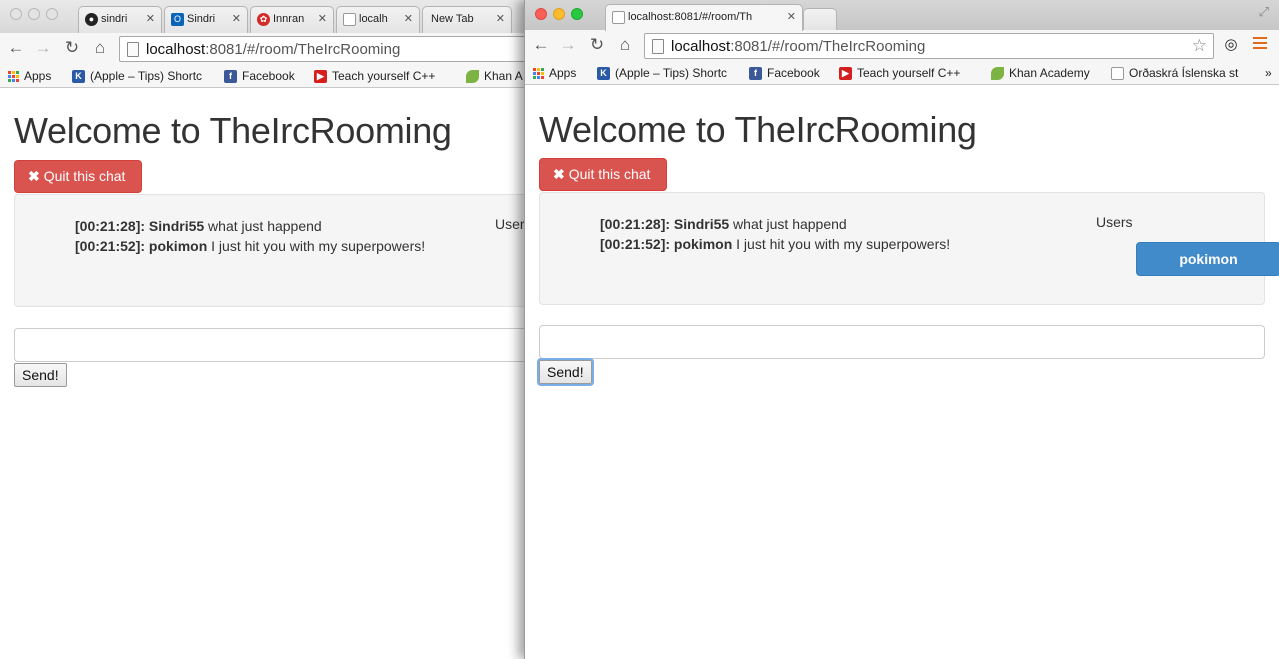  I want to click on message: [00:21:28]: Sindri55 what just happend, so click(250, 226).